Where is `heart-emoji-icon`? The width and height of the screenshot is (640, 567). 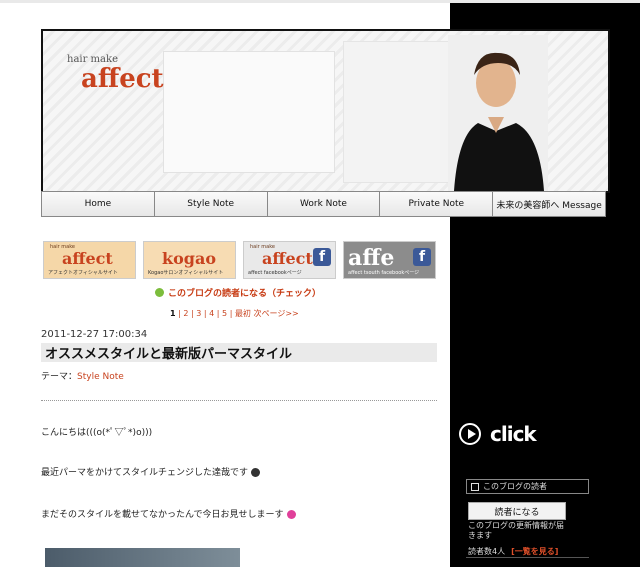 heart-emoji-icon is located at coordinates (291, 514).